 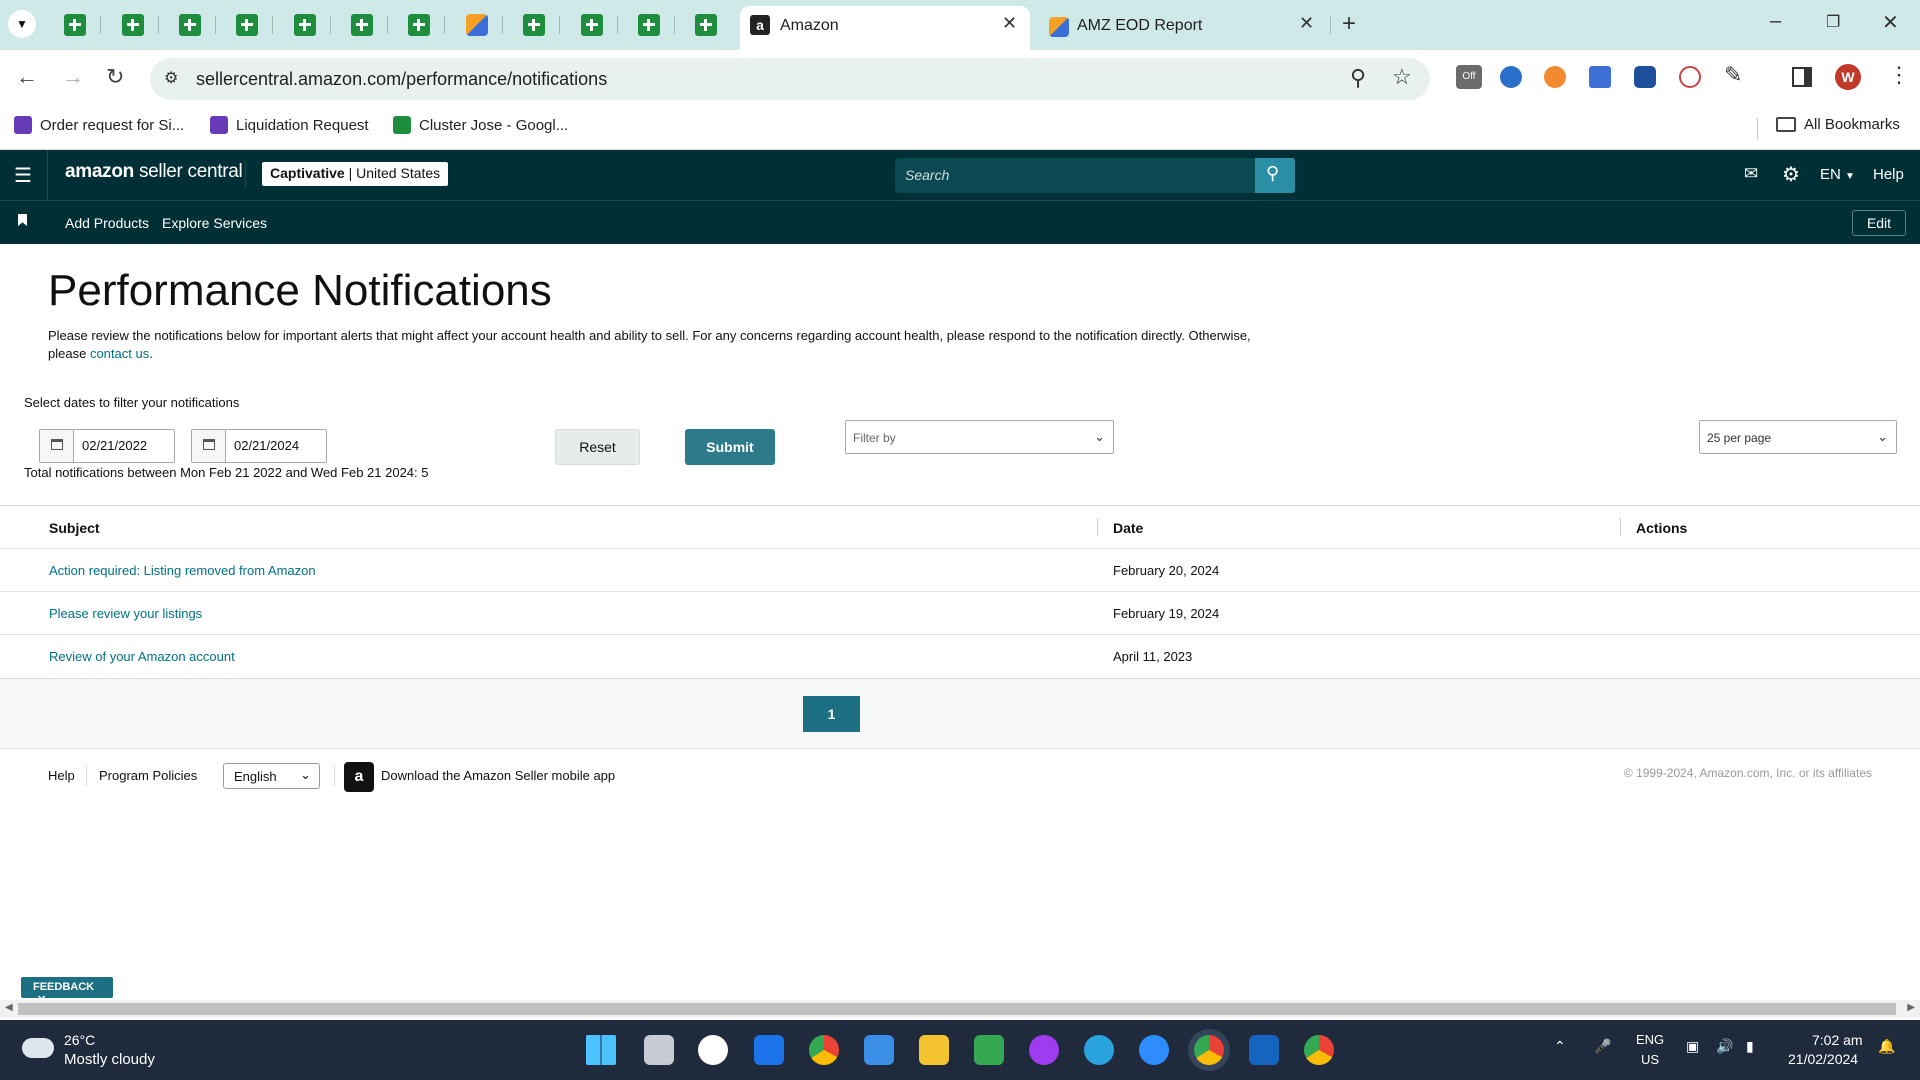 What do you see at coordinates (115, 77) in the screenshot?
I see `reload-icon: ↻` at bounding box center [115, 77].